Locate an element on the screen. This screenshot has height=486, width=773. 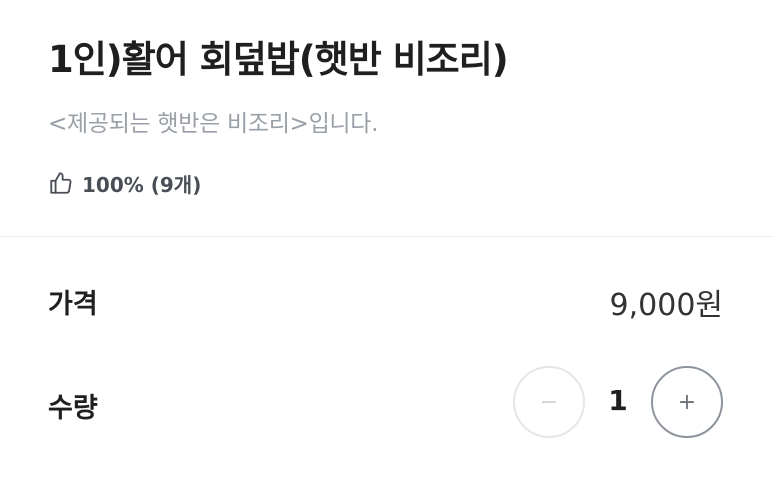
price-row: 가격 9,000원 is located at coordinates (386, 300).